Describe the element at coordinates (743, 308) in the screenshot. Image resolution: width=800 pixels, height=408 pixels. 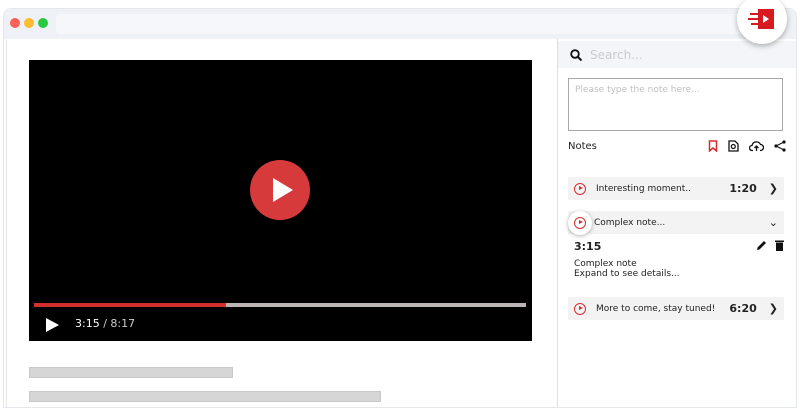
I see `note-time: 6:20` at that location.